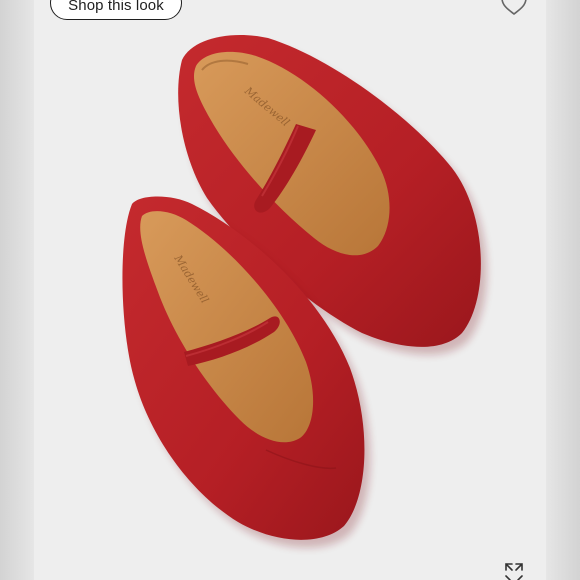 The height and width of the screenshot is (580, 580). What do you see at coordinates (514, 8) in the screenshot?
I see `heart-icon` at bounding box center [514, 8].